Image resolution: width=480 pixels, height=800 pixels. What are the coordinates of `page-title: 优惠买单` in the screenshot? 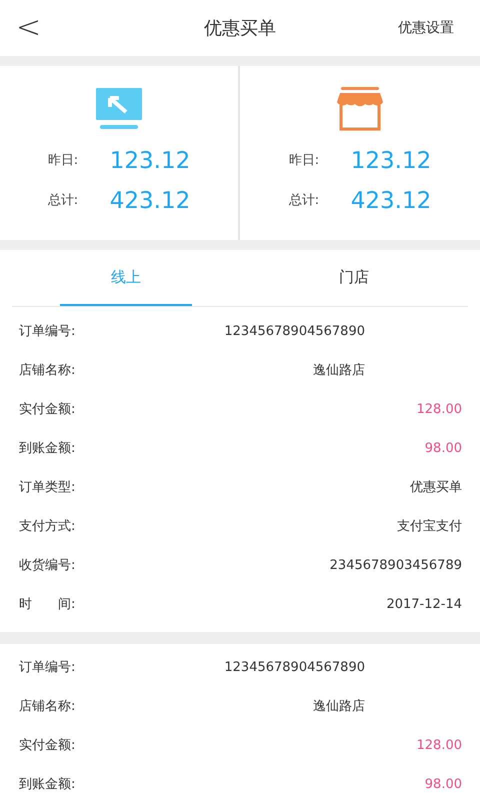 It's located at (240, 28).